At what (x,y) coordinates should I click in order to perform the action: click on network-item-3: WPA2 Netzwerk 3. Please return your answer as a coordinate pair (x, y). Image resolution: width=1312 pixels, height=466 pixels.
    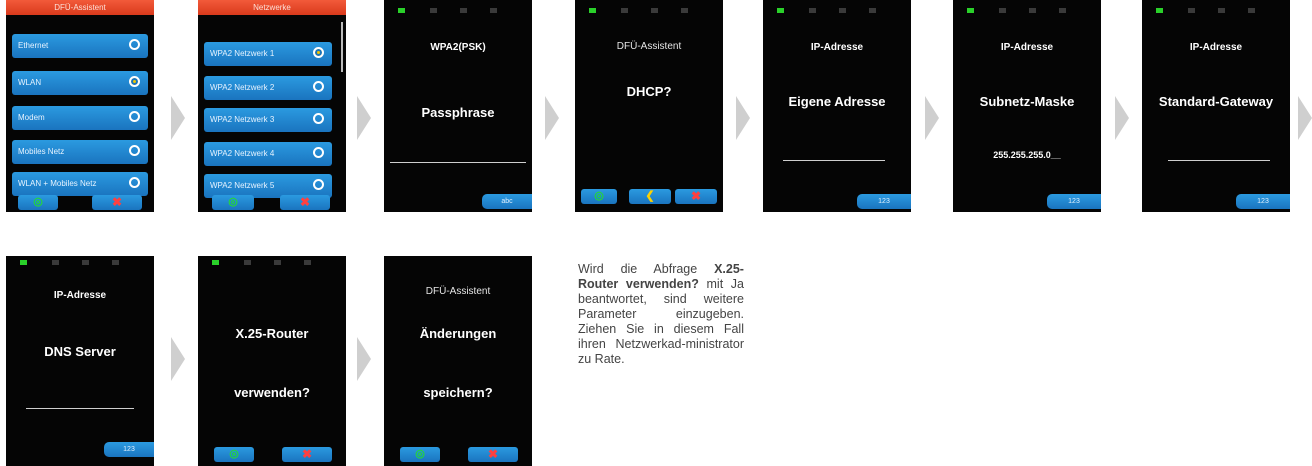
    Looking at the image, I should click on (268, 120).